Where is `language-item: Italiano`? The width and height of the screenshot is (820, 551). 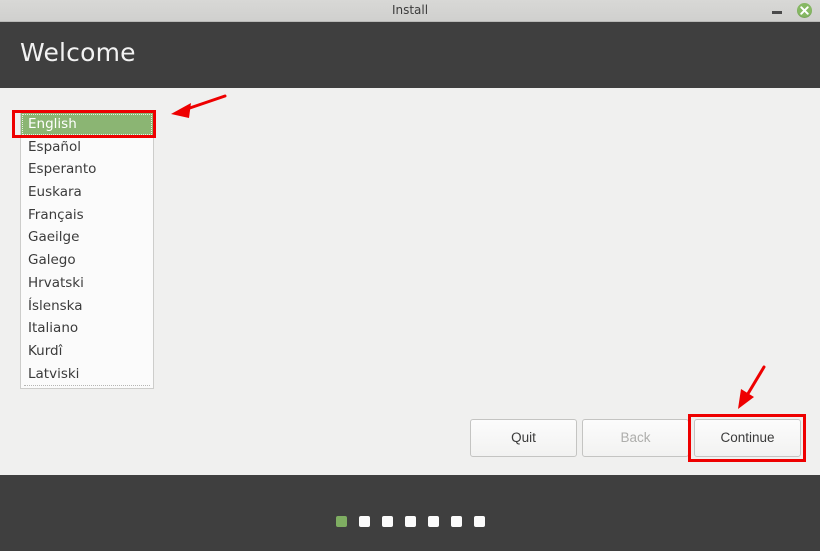 language-item: Italiano is located at coordinates (87, 328).